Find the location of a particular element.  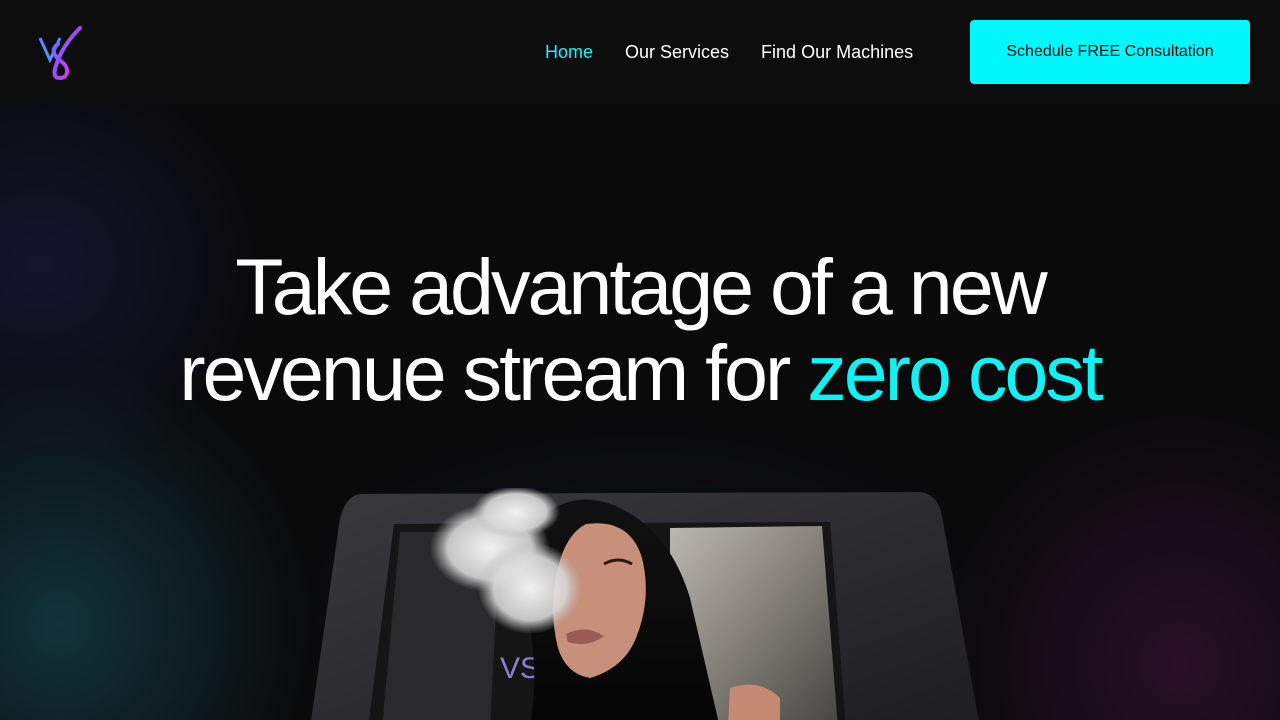

nav-home-link: Home is located at coordinates (569, 52).